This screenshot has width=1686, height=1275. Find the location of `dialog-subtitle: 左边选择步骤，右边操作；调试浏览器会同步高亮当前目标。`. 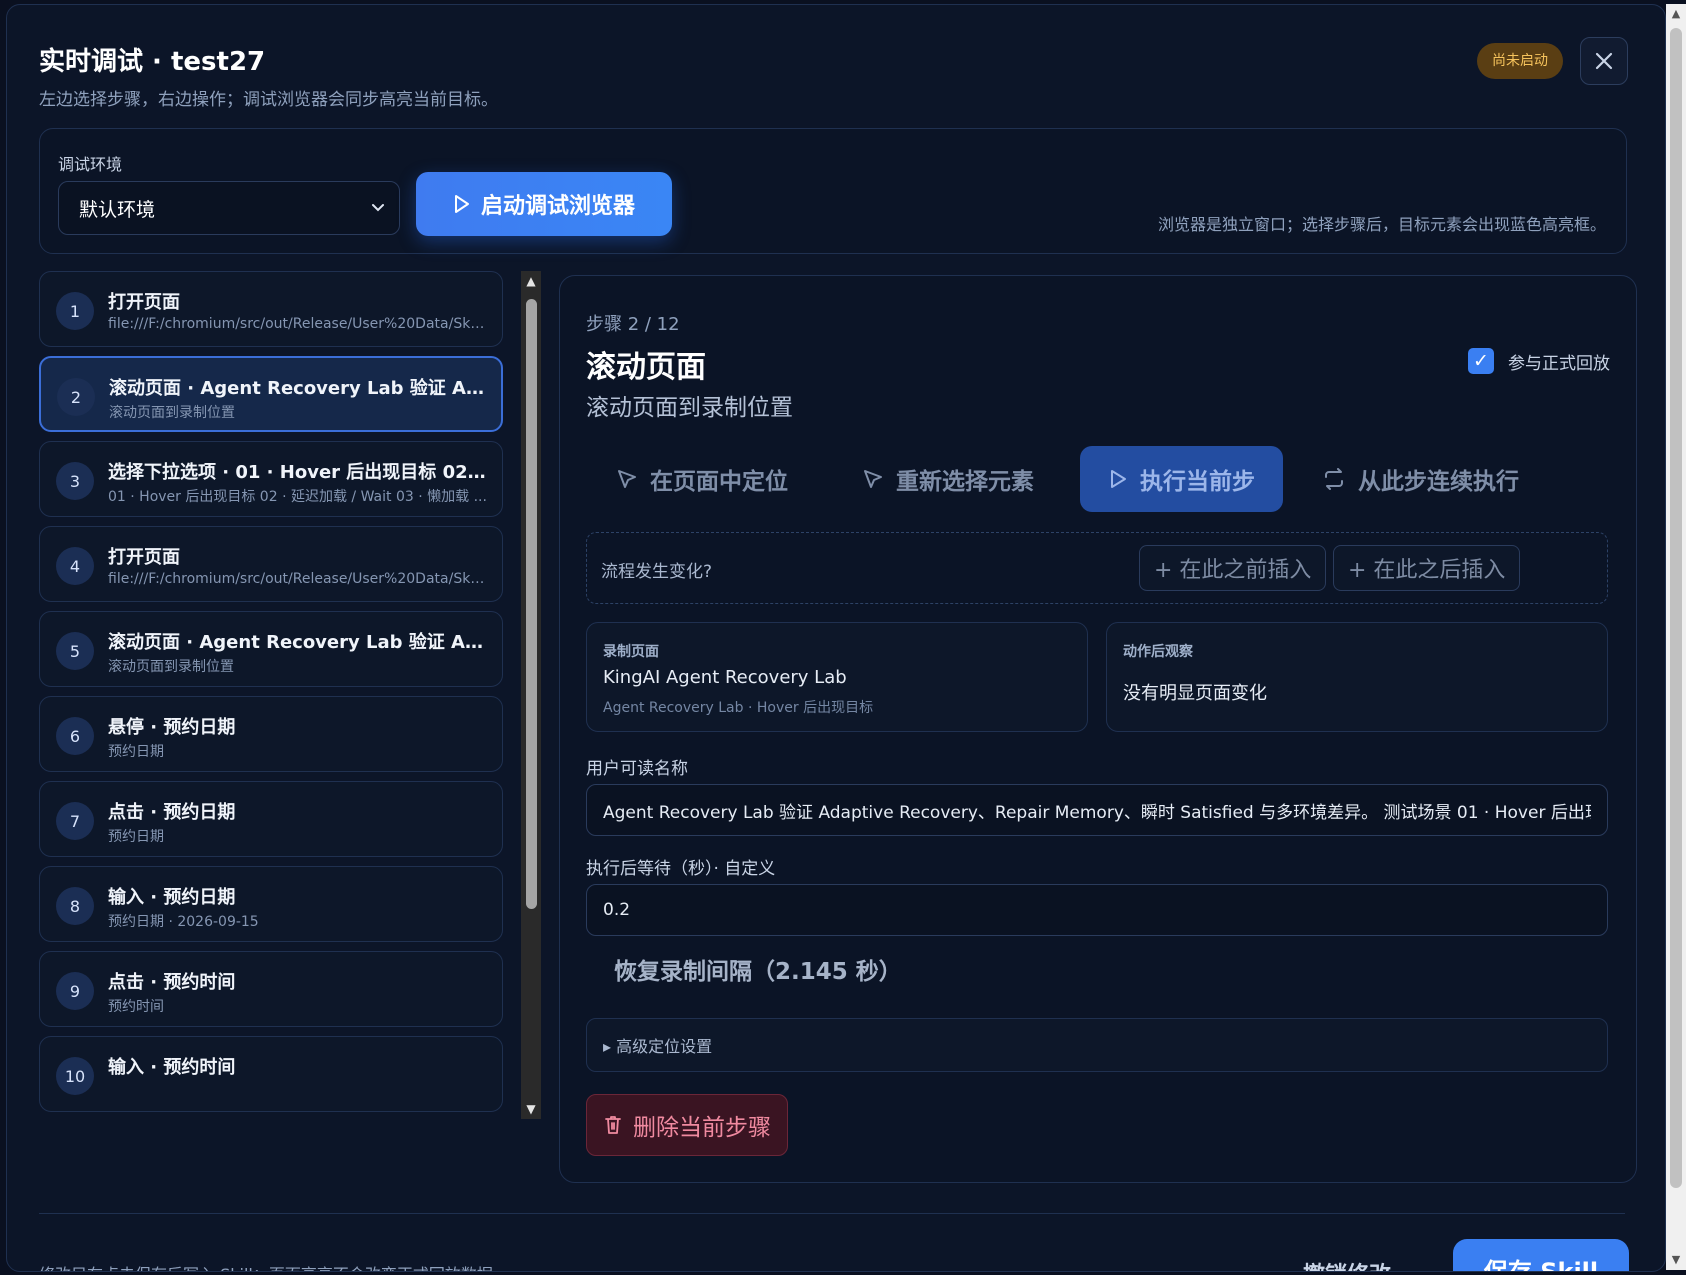

dialog-subtitle: 左边选择步骤，右边操作；调试浏览器会同步高亮当前目标。 is located at coordinates (268, 100).